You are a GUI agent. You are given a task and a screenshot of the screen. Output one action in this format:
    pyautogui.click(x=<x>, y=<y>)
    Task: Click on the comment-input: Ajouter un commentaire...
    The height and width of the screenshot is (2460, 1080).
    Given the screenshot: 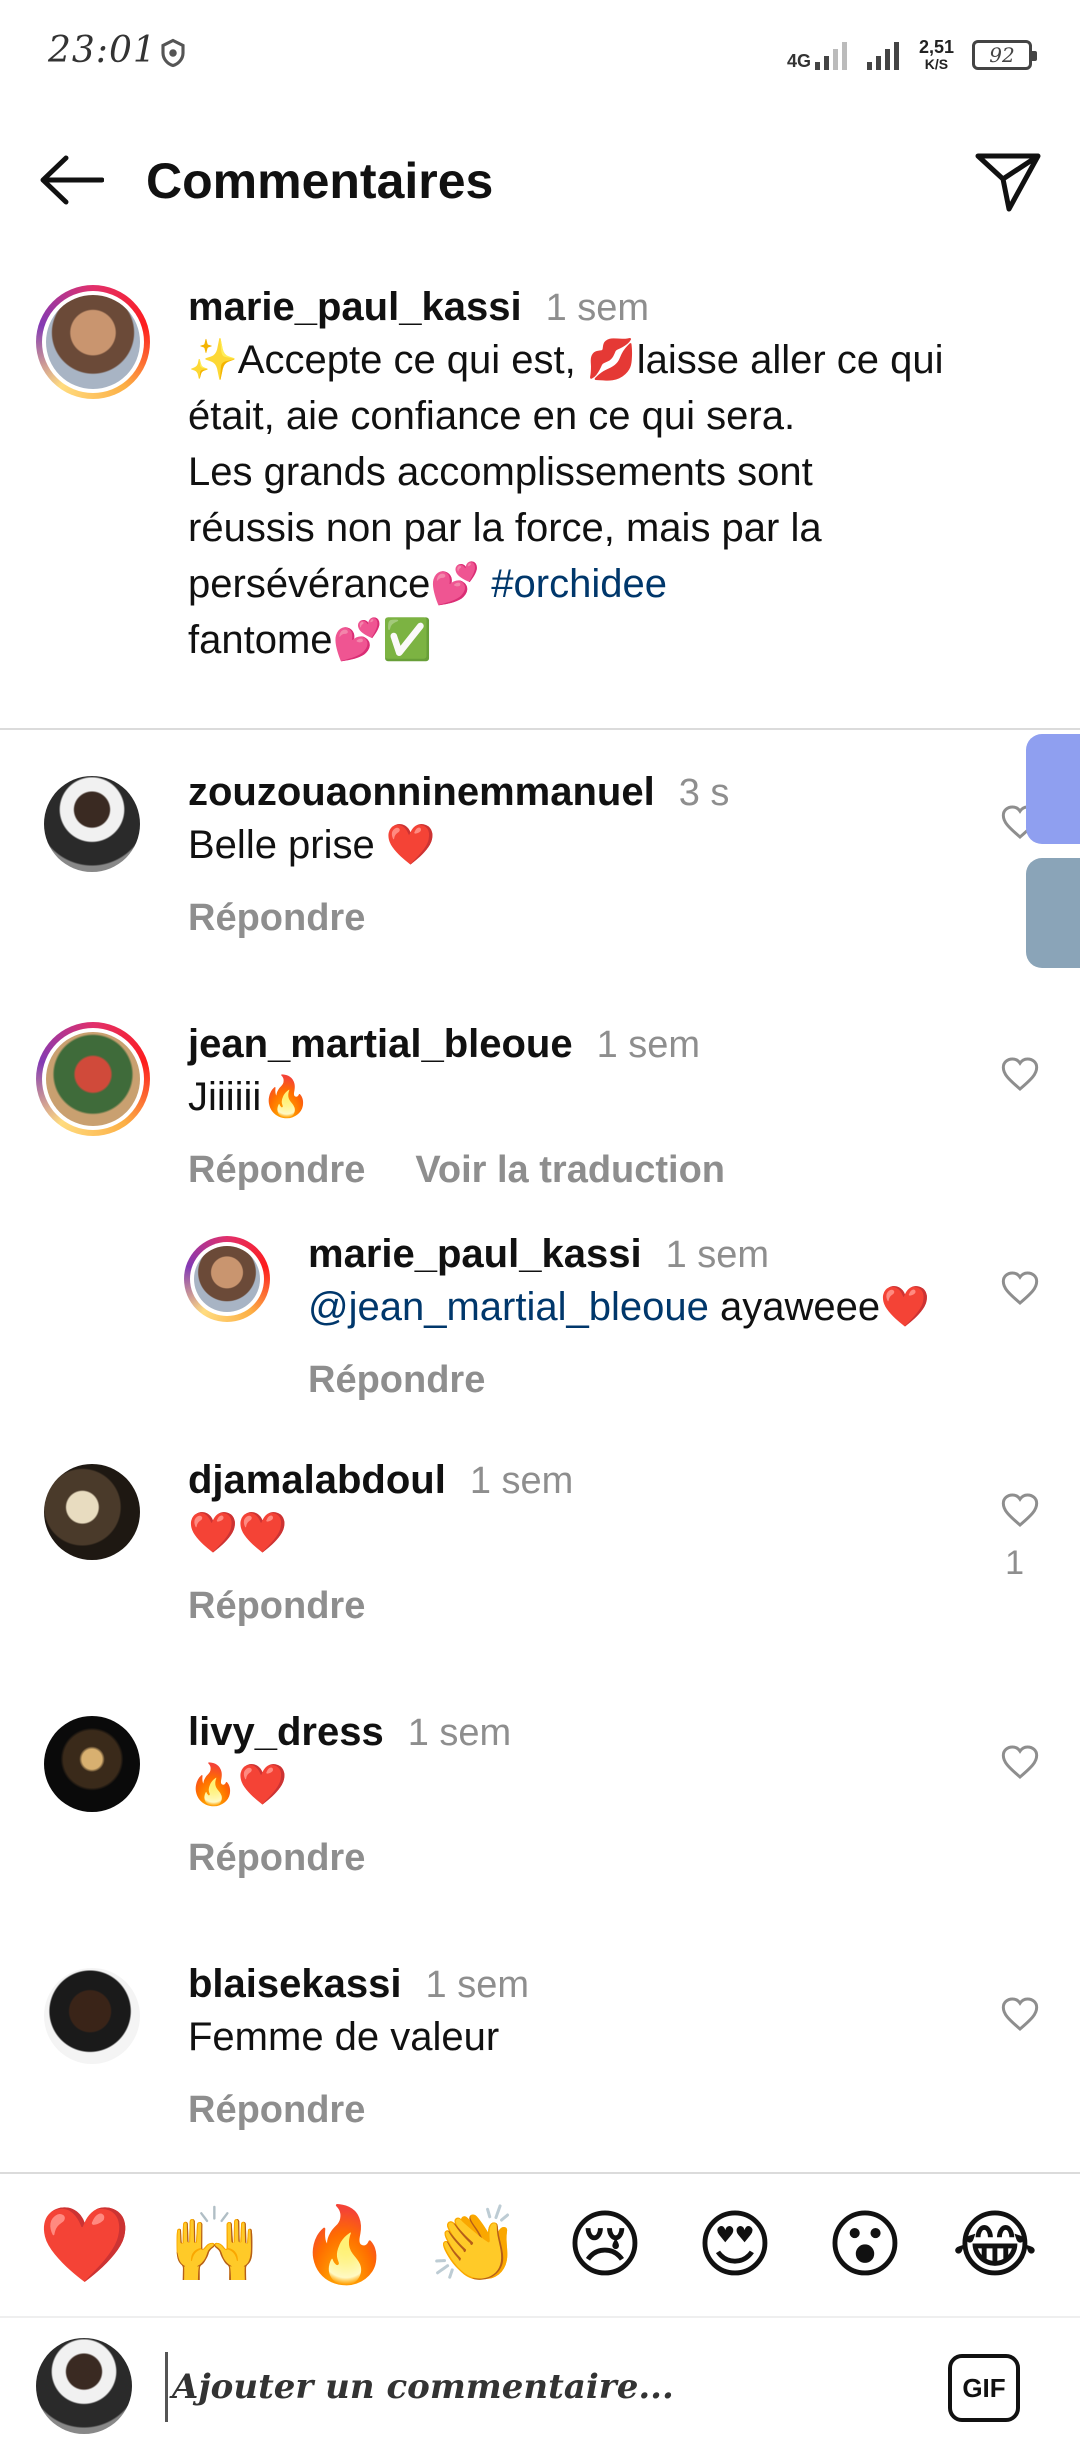 What is the action you would take?
    pyautogui.click(x=515, y=2387)
    